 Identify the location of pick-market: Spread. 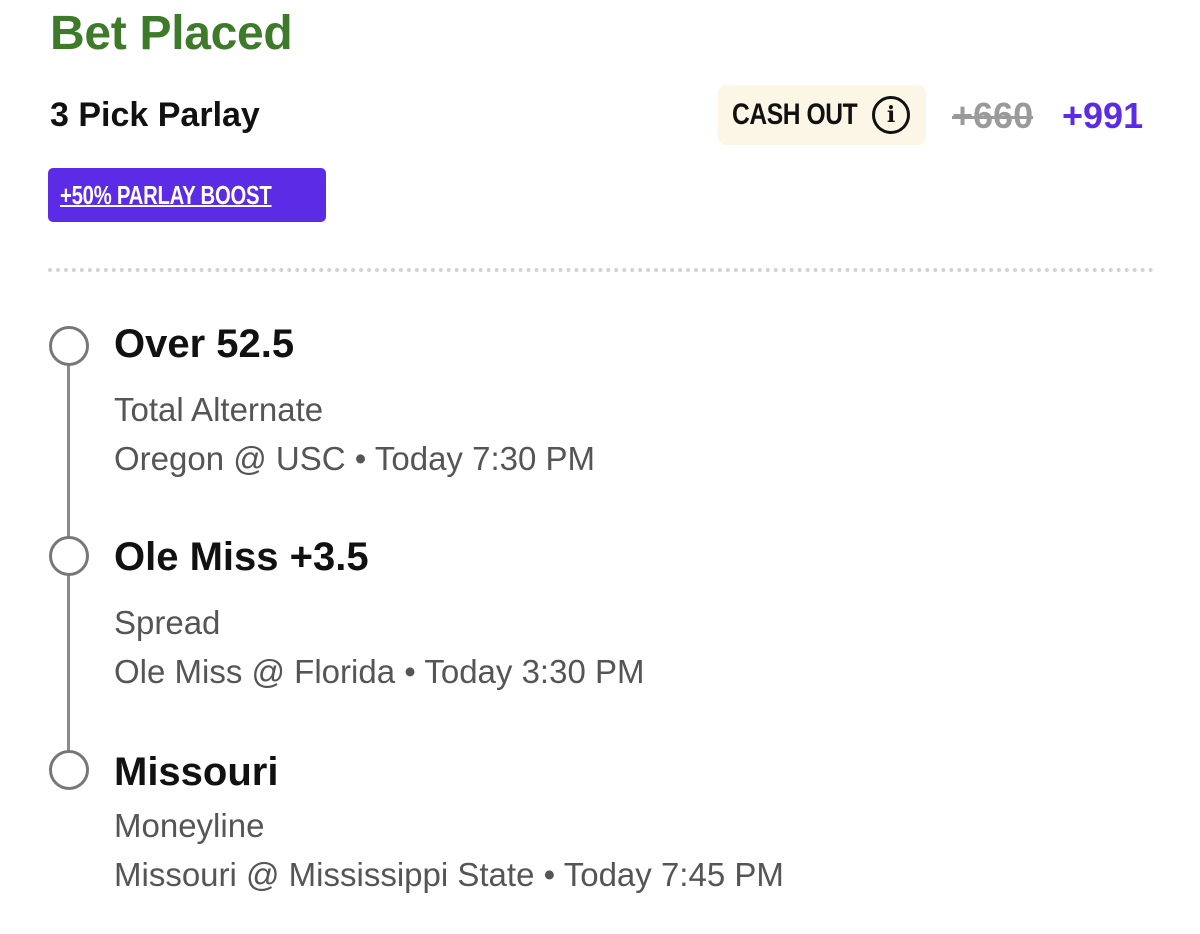
(167, 622).